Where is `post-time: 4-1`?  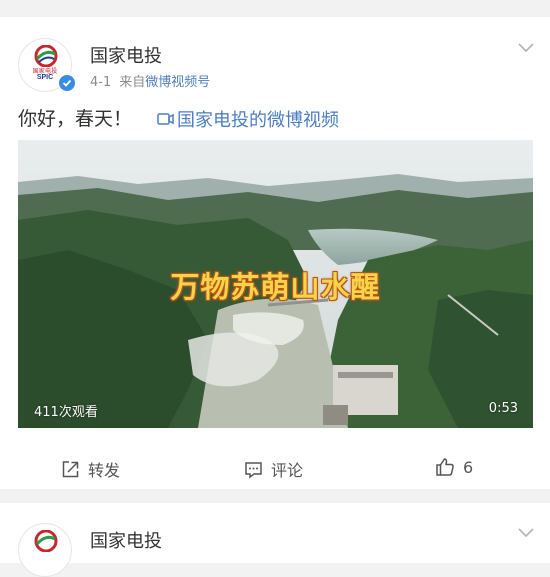
post-time: 4-1 is located at coordinates (101, 82).